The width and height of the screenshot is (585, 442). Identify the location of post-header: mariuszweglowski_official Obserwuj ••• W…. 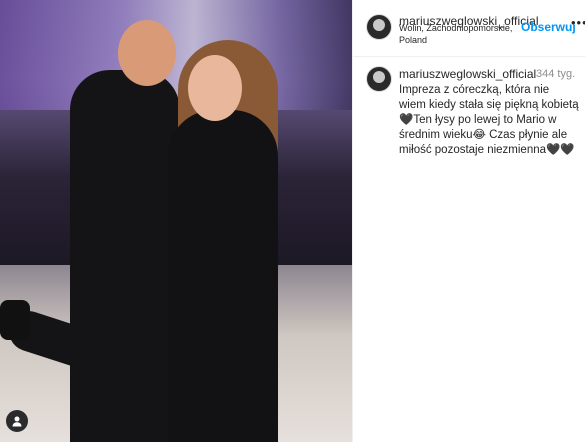
(469, 28).